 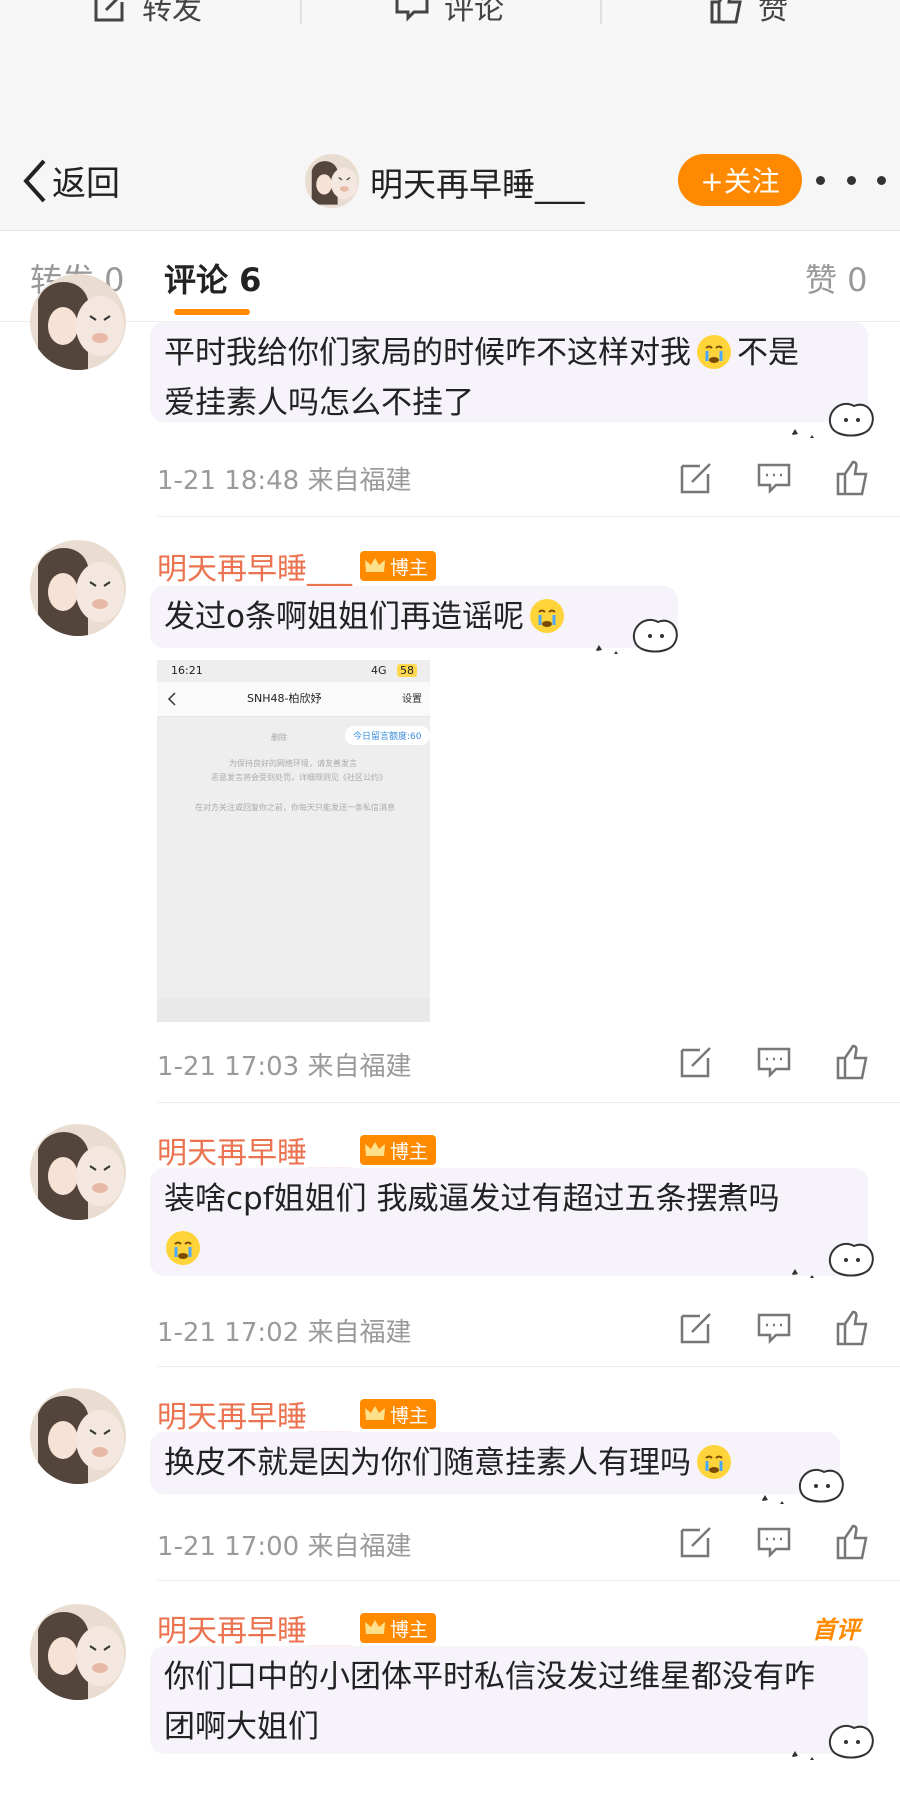 I want to click on repost-action: 转发, so click(x=147, y=13).